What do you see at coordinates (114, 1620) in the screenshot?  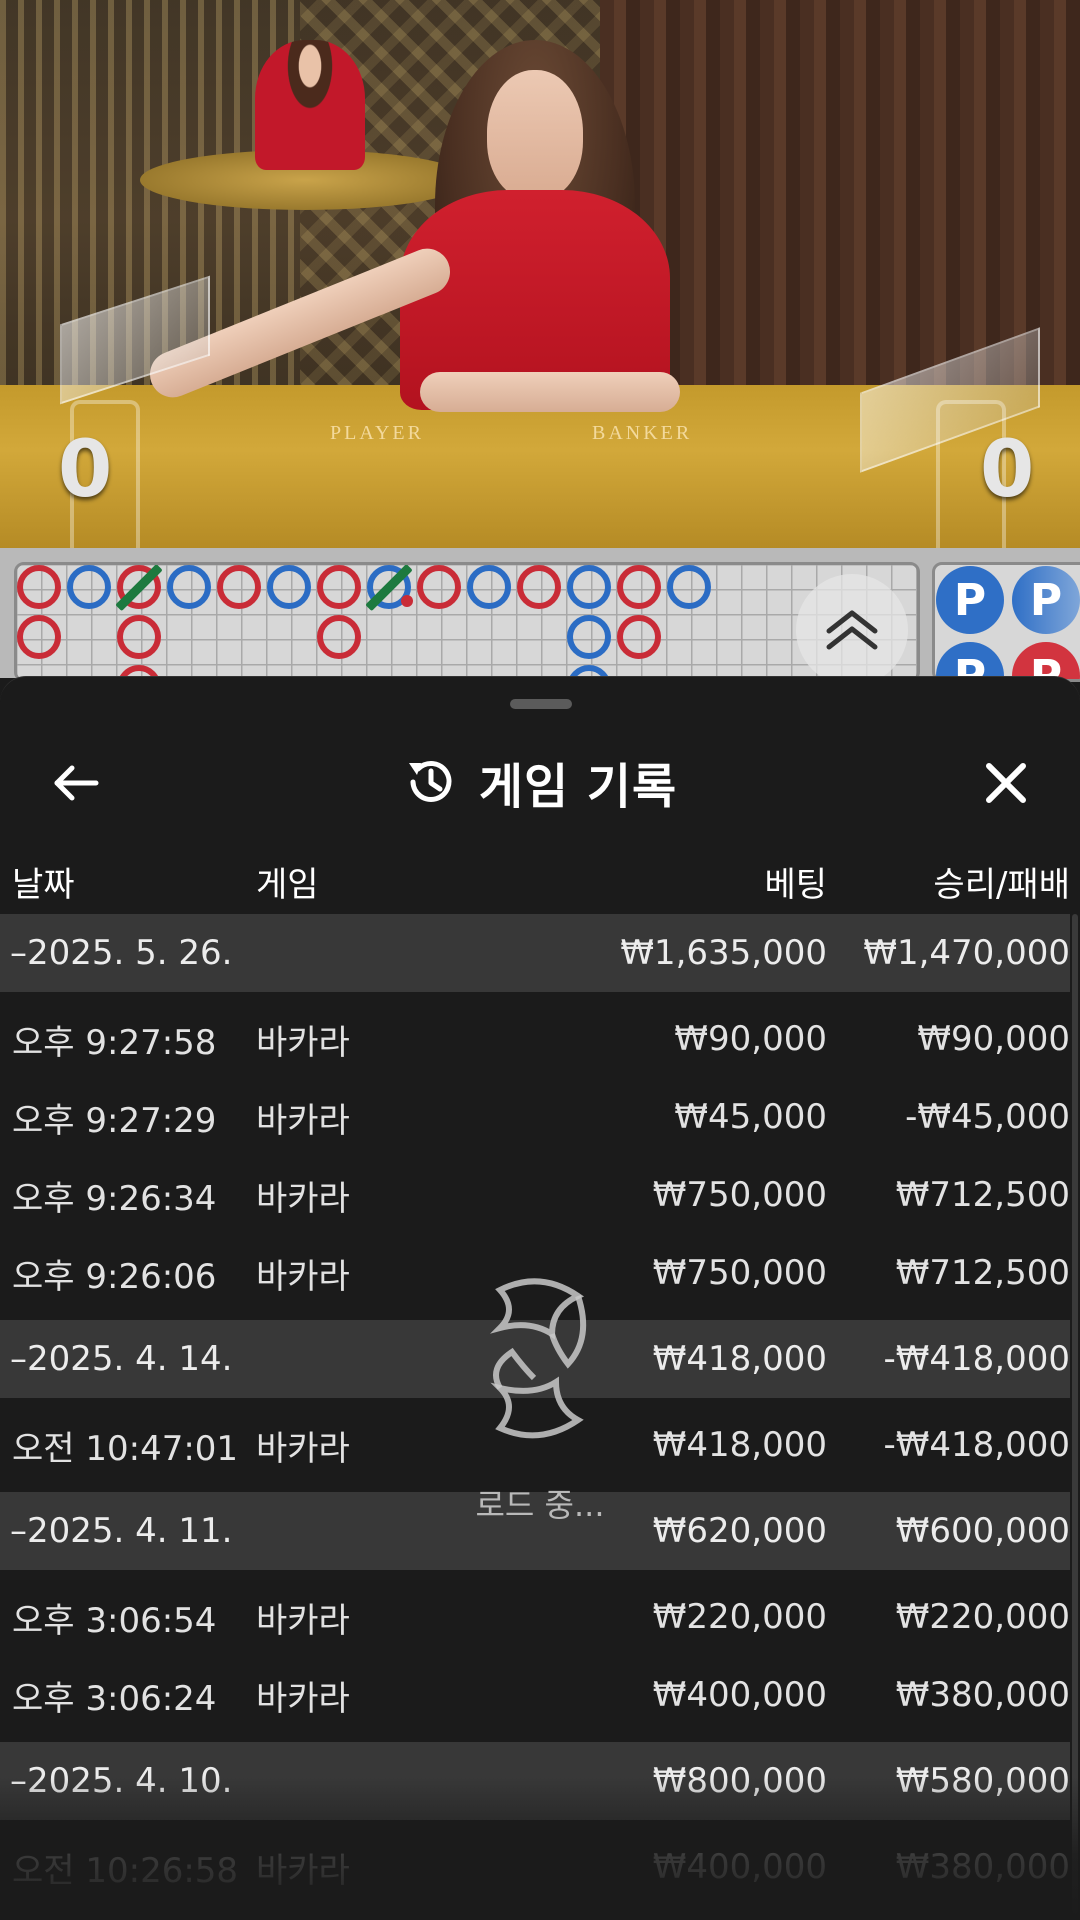 I see `row-time: 오후 3:06:54` at bounding box center [114, 1620].